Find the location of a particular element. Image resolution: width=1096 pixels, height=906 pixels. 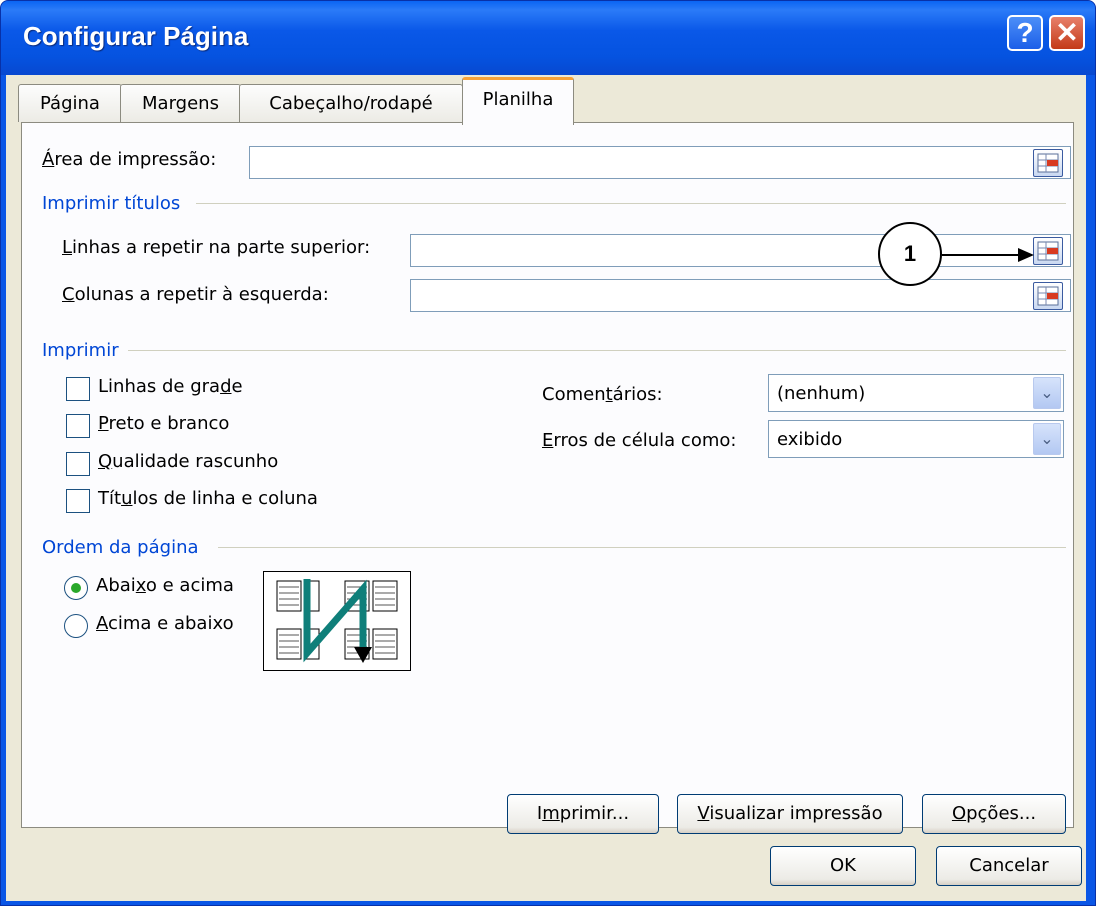

comments-select: (nenhum) ⌄ is located at coordinates (916, 393).